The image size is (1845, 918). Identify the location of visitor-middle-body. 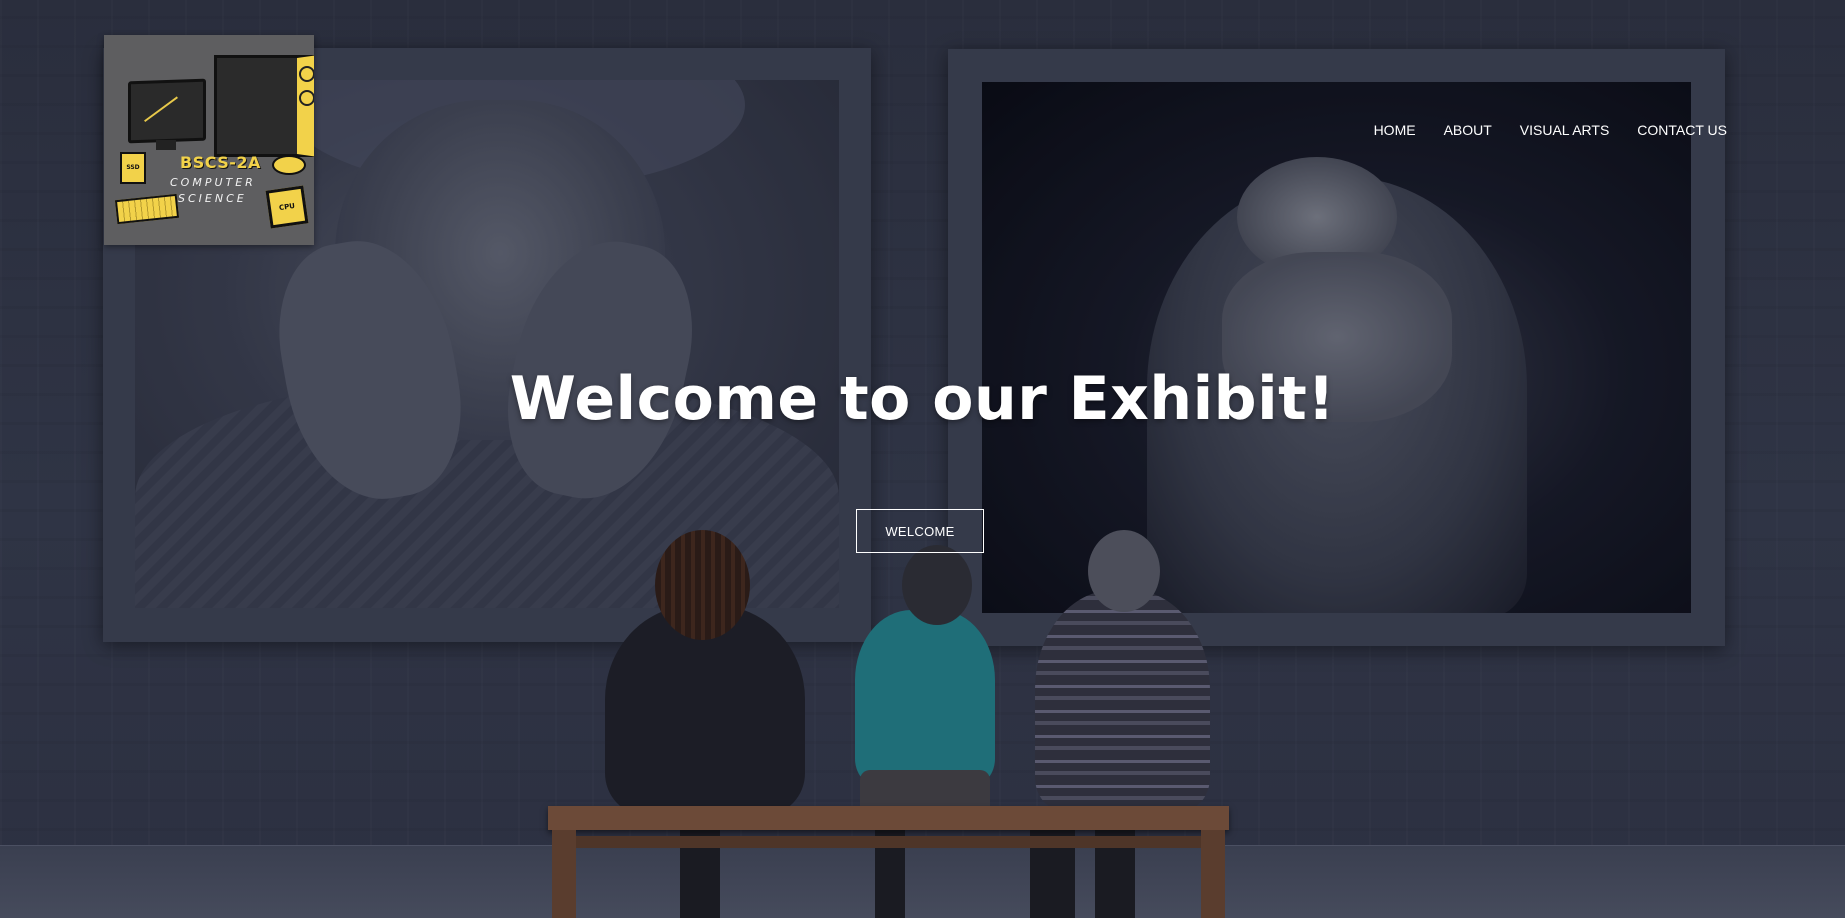
(925, 697).